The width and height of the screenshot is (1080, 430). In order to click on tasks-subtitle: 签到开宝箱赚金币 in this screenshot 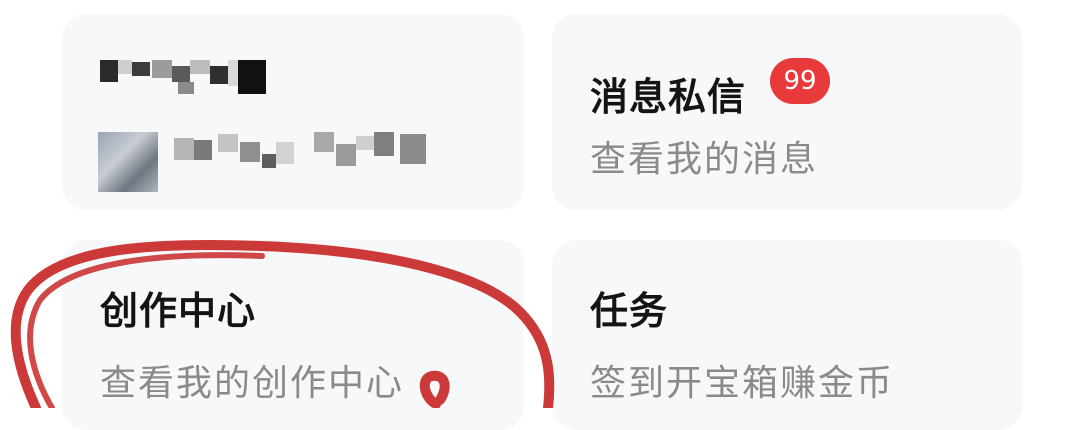, I will do `click(742, 383)`.